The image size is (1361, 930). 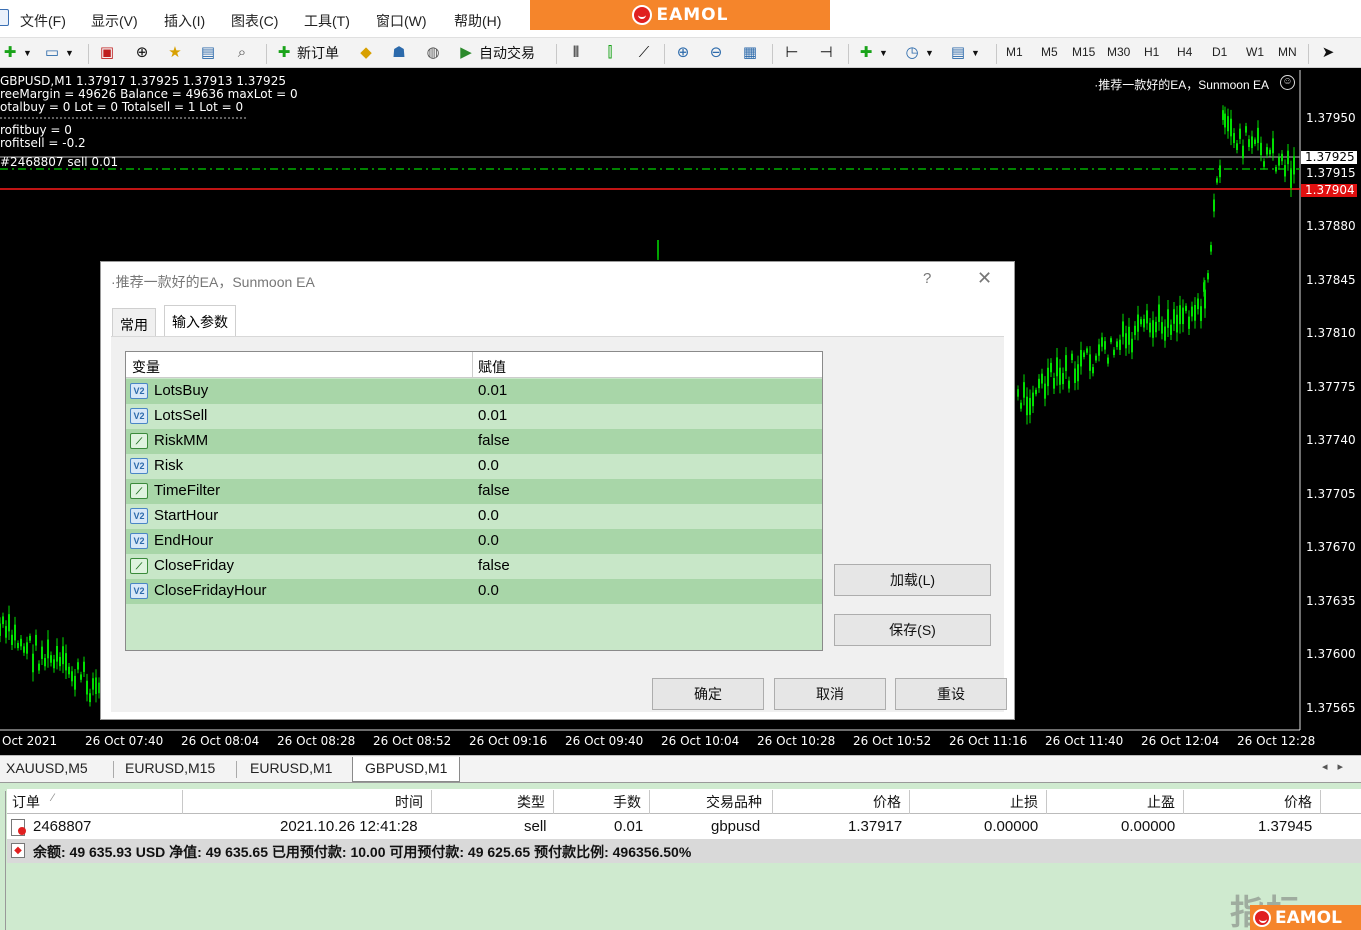 What do you see at coordinates (200, 321) in the screenshot?
I see `tab-inputs: 输入参数` at bounding box center [200, 321].